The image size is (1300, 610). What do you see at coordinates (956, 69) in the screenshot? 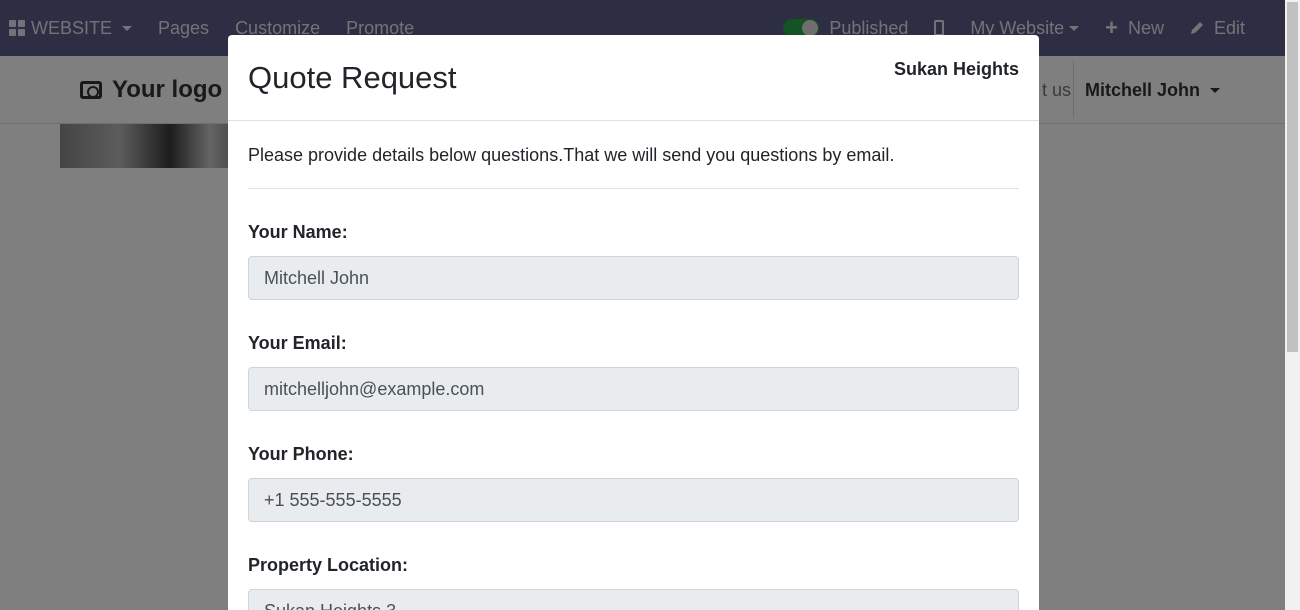
I see `property-name: Sukan Heights` at bounding box center [956, 69].